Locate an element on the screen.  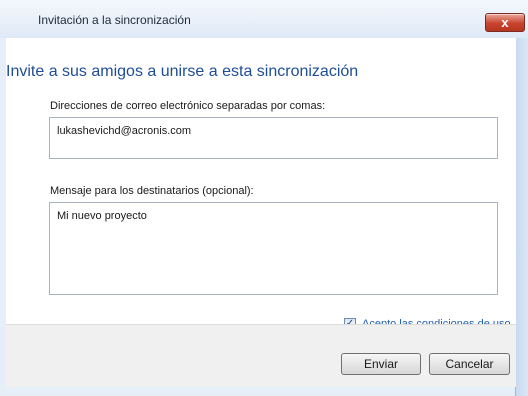
title-bar: Invitación a la sincronización x is located at coordinates (264, 19).